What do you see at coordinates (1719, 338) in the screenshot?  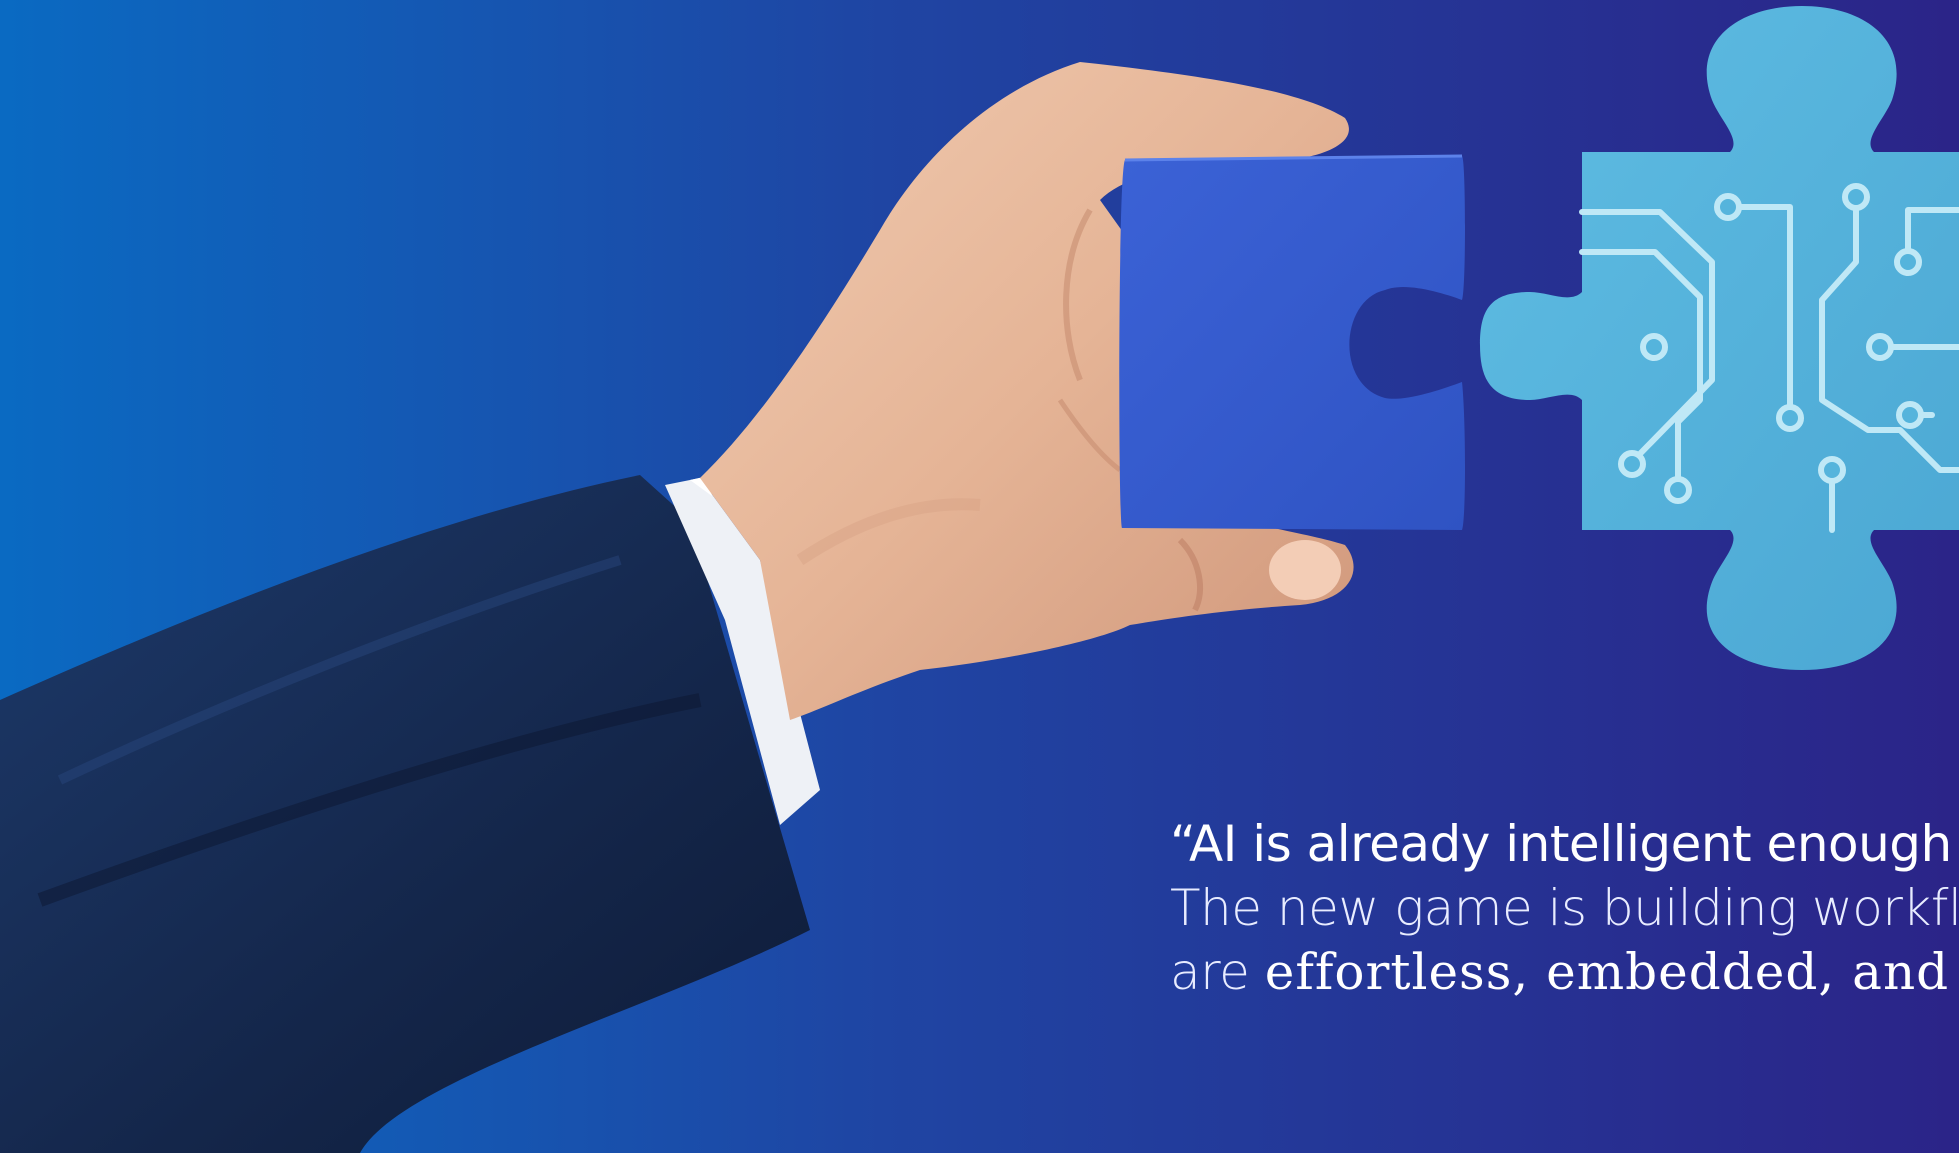 I see `circuit-board-puzzle-piece-icon` at bounding box center [1719, 338].